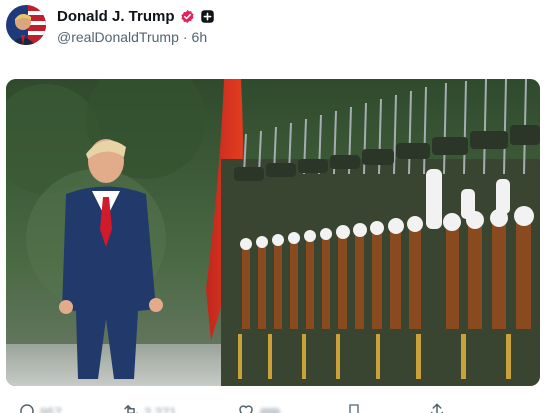 The height and width of the screenshot is (413, 549). What do you see at coordinates (51, 409) in the screenshot?
I see `reply-count: 957` at bounding box center [51, 409].